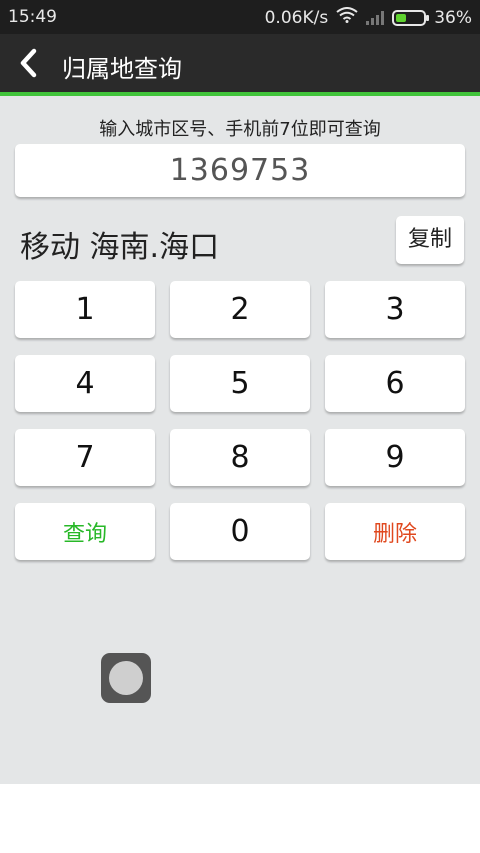 The image size is (480, 853). What do you see at coordinates (240, 309) in the screenshot?
I see `key-2: 2` at bounding box center [240, 309].